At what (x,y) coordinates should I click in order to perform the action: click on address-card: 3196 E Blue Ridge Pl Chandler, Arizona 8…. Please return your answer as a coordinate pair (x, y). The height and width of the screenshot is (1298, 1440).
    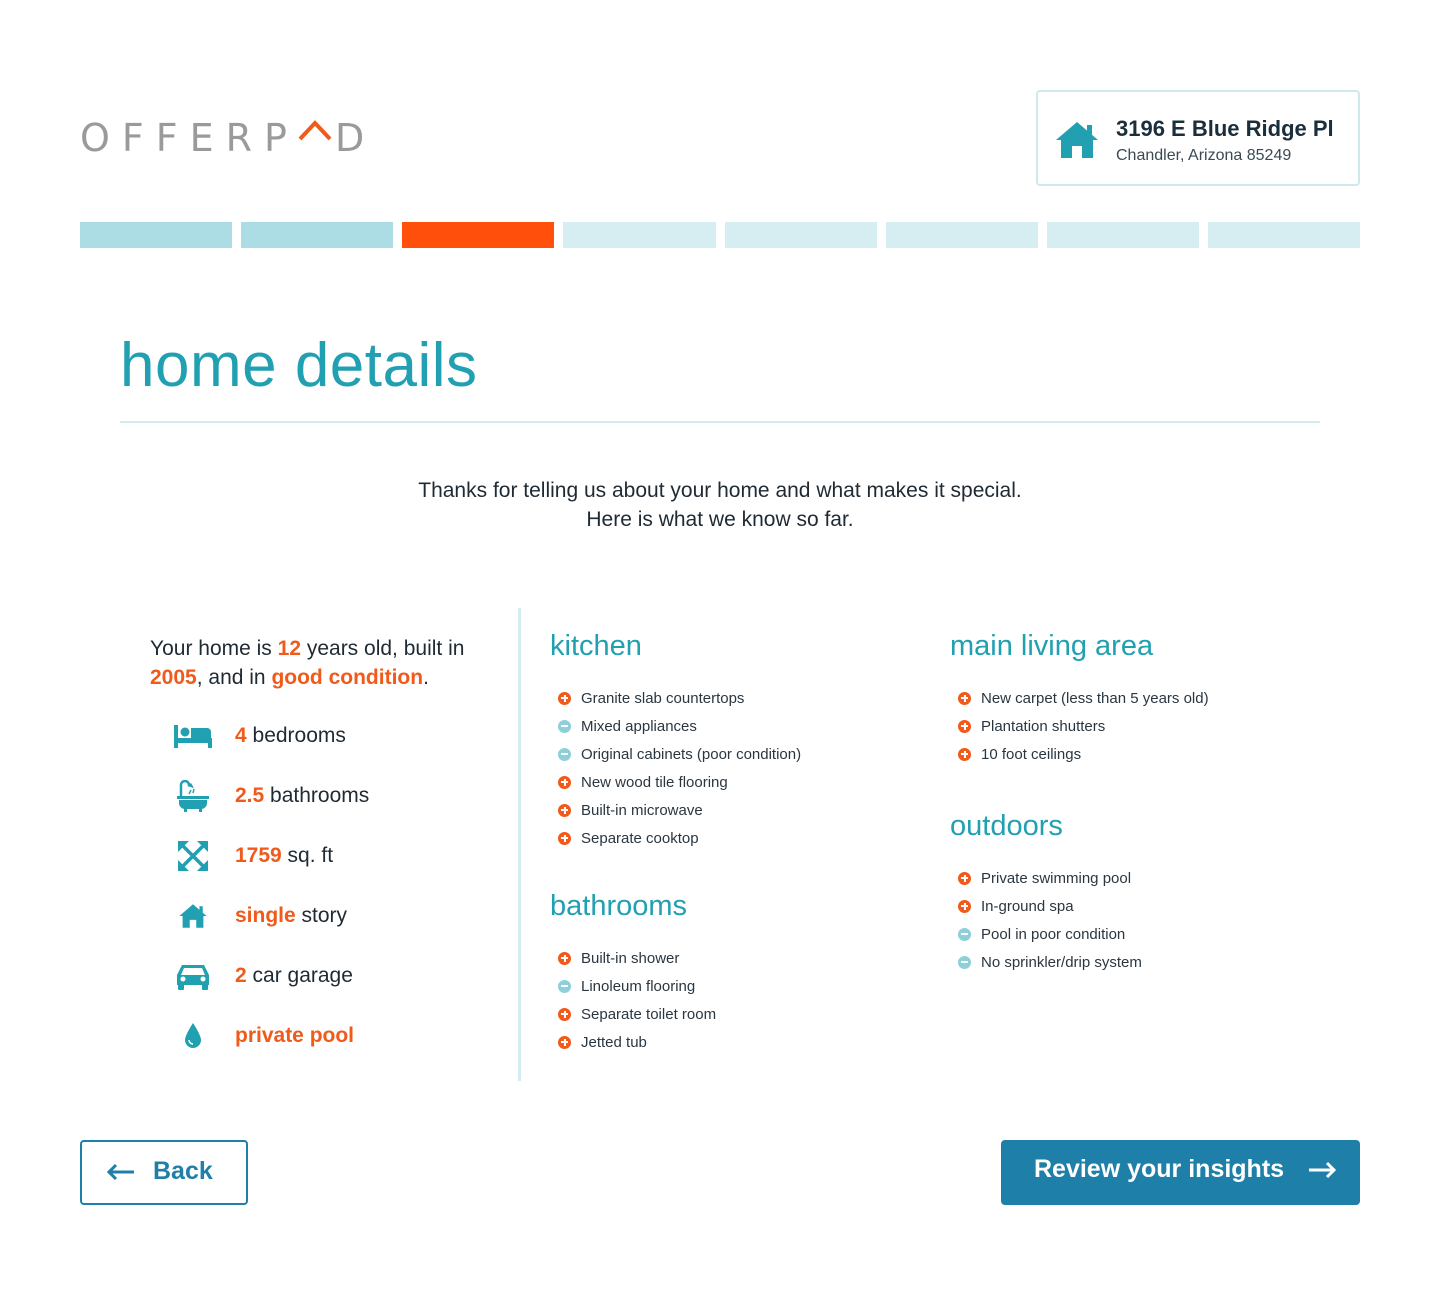
    Looking at the image, I should click on (1198, 138).